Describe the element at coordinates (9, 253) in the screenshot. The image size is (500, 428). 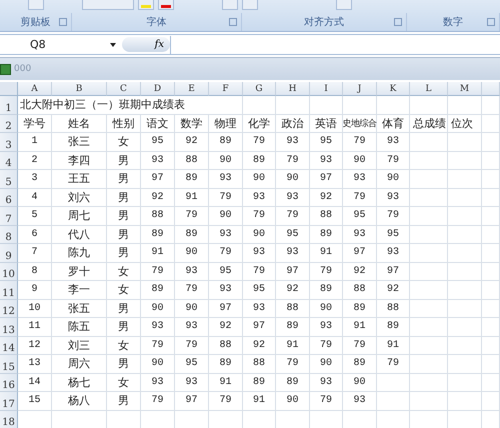
I see `row-header: 9` at that location.